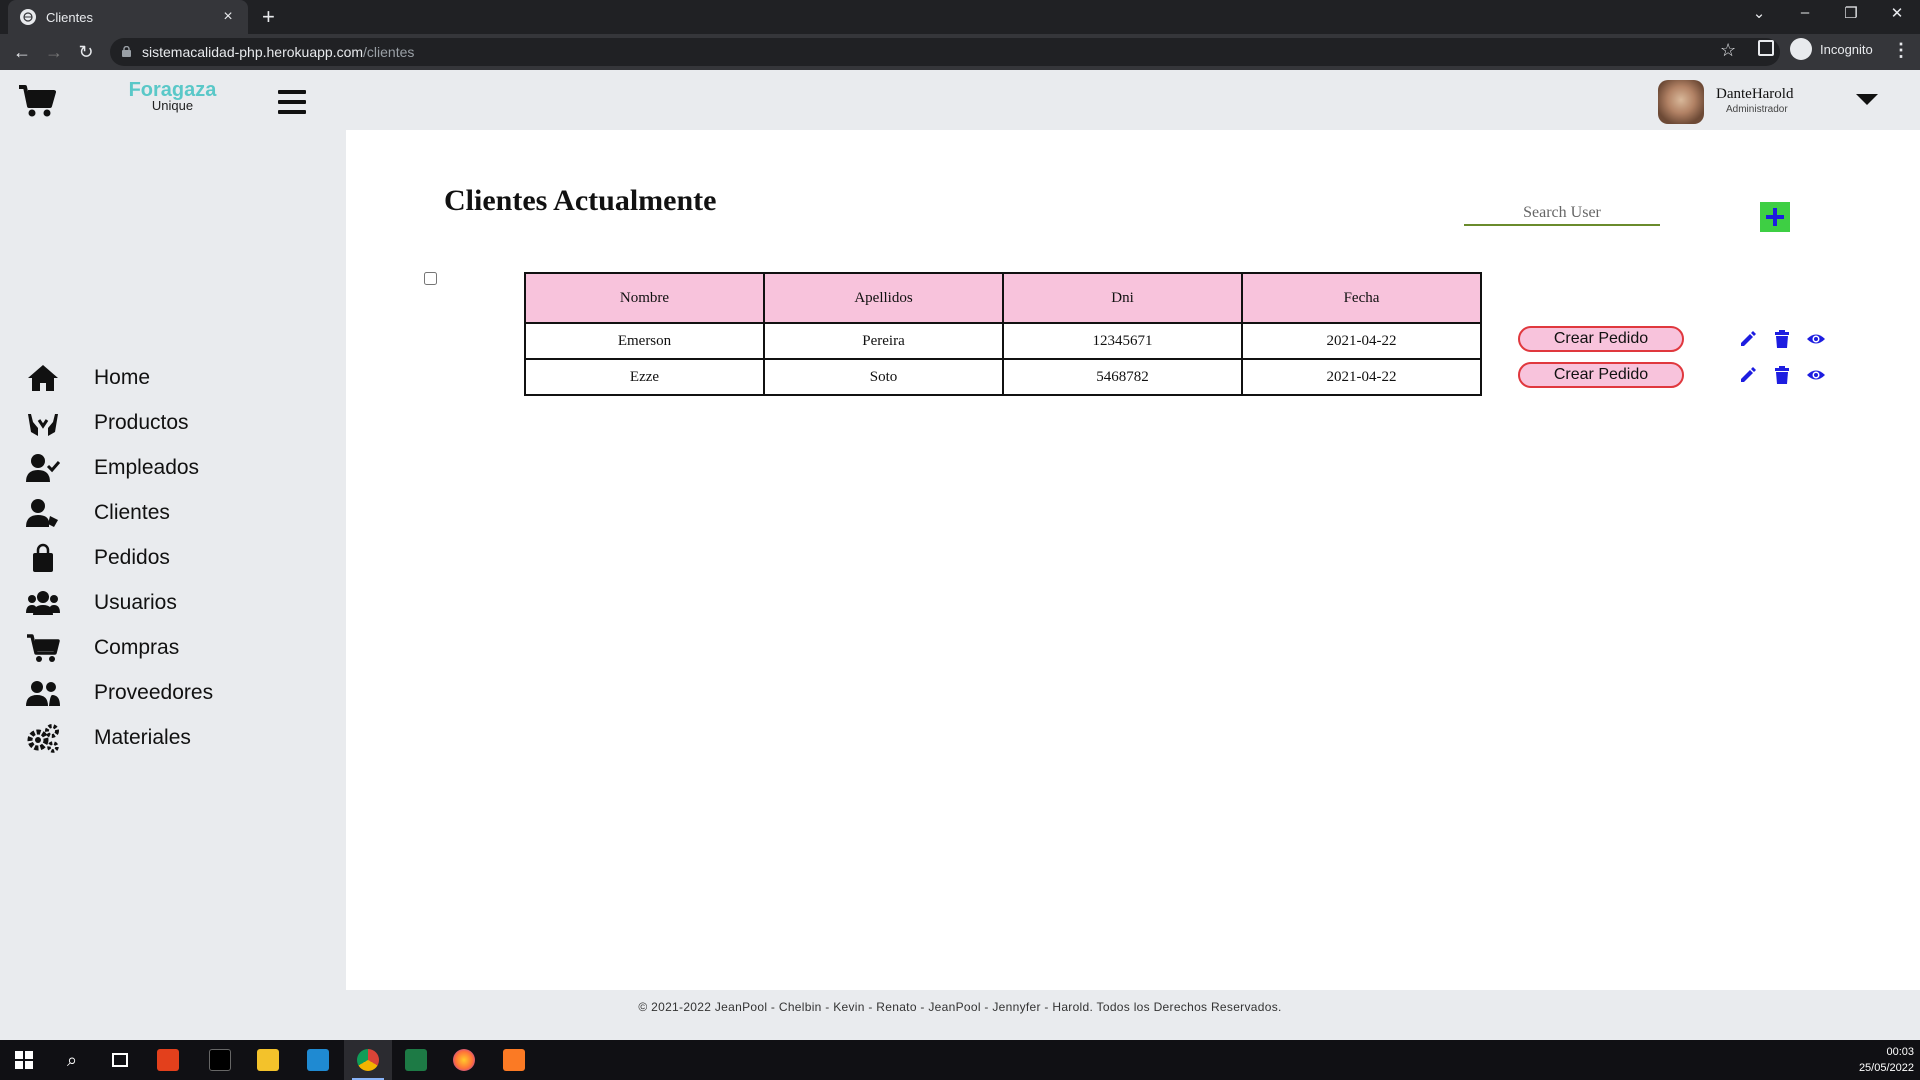 Image resolution: width=1920 pixels, height=1080 pixels. Describe the element at coordinates (1766, 48) in the screenshot. I see `side-panel-icon` at that location.